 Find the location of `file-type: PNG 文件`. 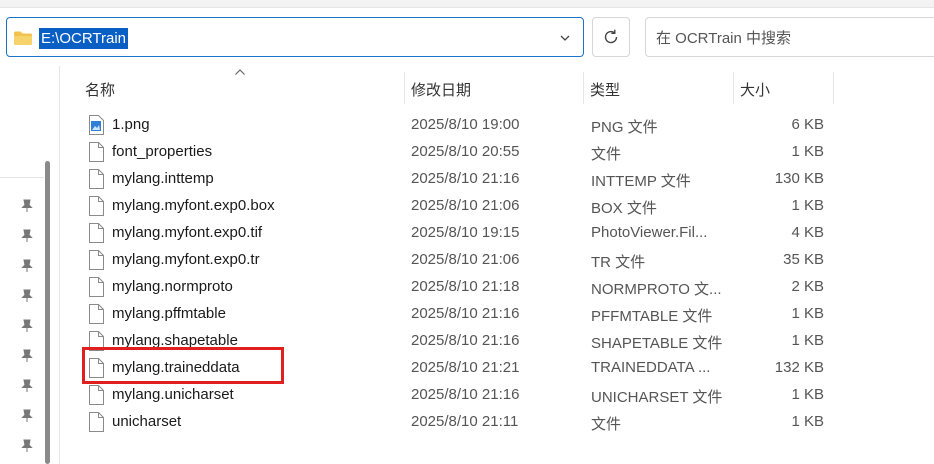

file-type: PNG 文件 is located at coordinates (624, 127).